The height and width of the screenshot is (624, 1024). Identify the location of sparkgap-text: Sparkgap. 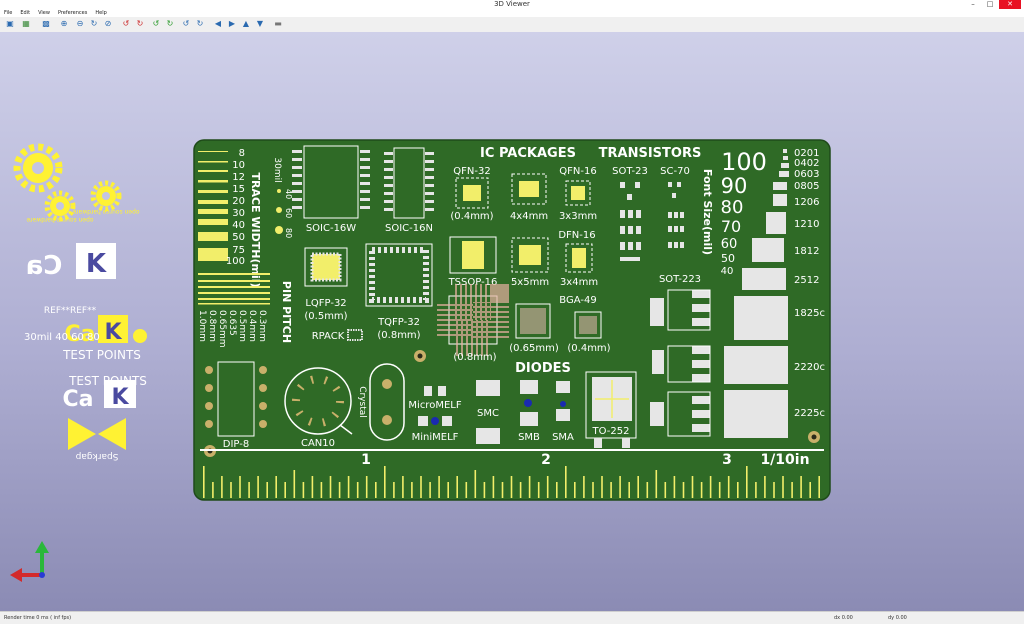
(96, 456).